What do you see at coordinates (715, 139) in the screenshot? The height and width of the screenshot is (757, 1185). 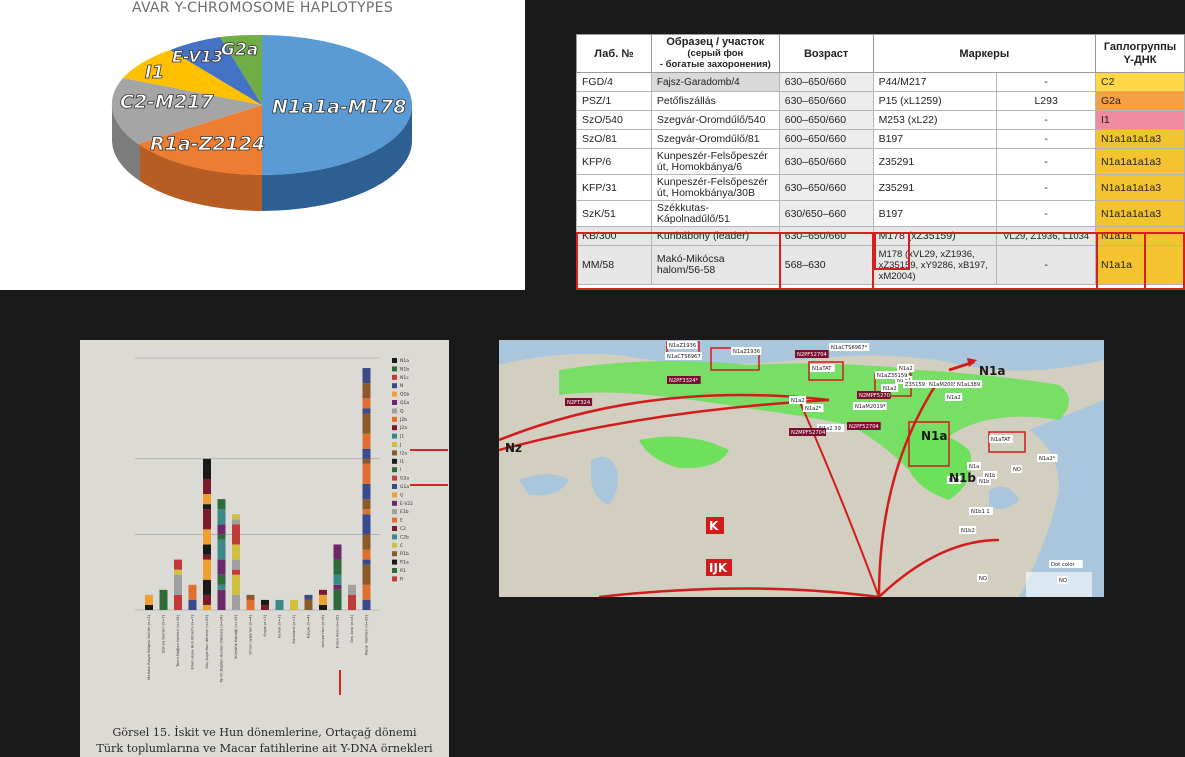 I see `cell-site: Szegvár-Oromdűlő/81` at bounding box center [715, 139].